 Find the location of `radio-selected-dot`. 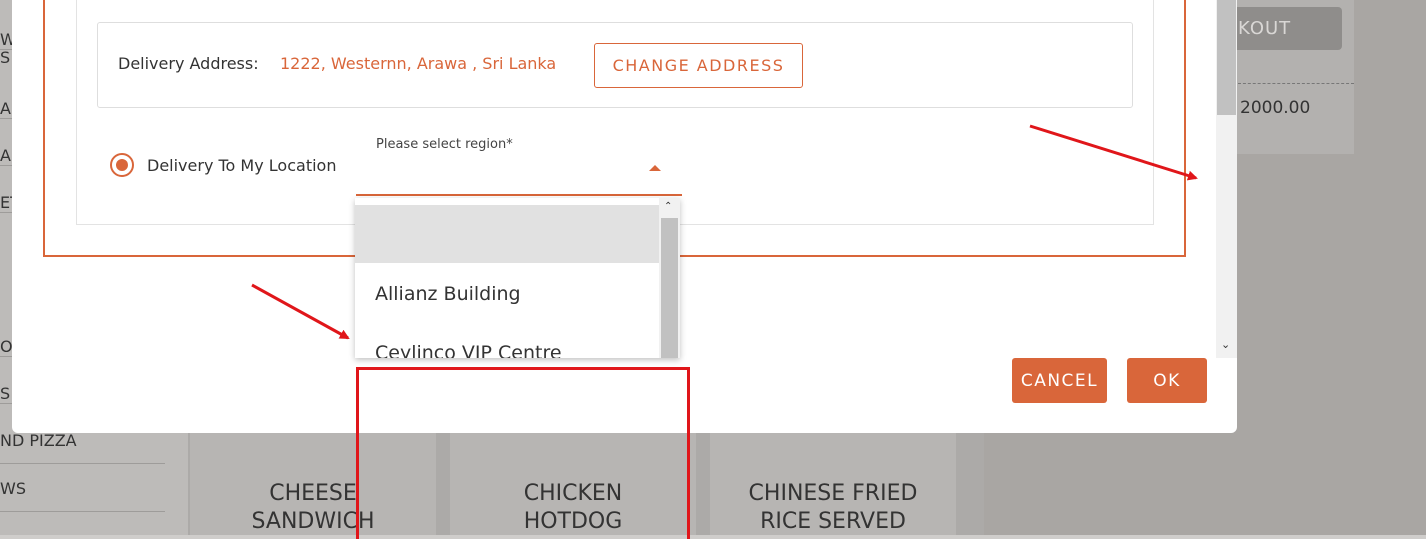

radio-selected-dot is located at coordinates (122, 165).